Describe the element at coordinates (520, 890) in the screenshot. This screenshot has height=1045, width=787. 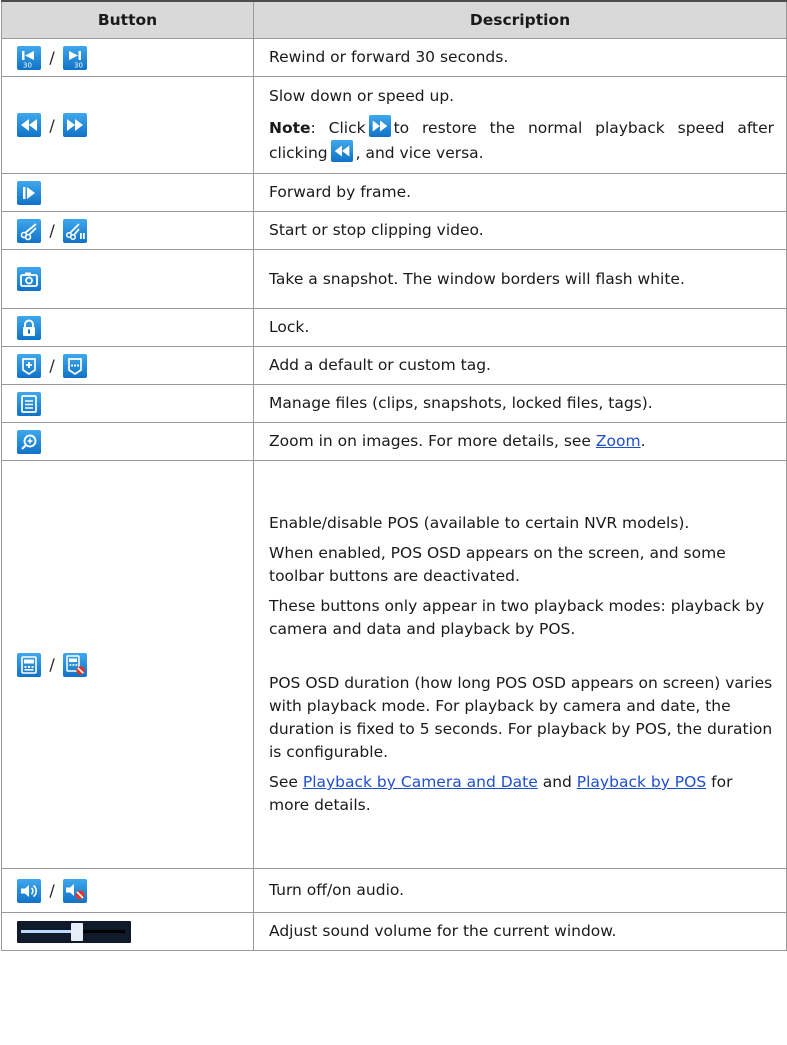
I see `description-cell: Turn off/on audio.` at that location.